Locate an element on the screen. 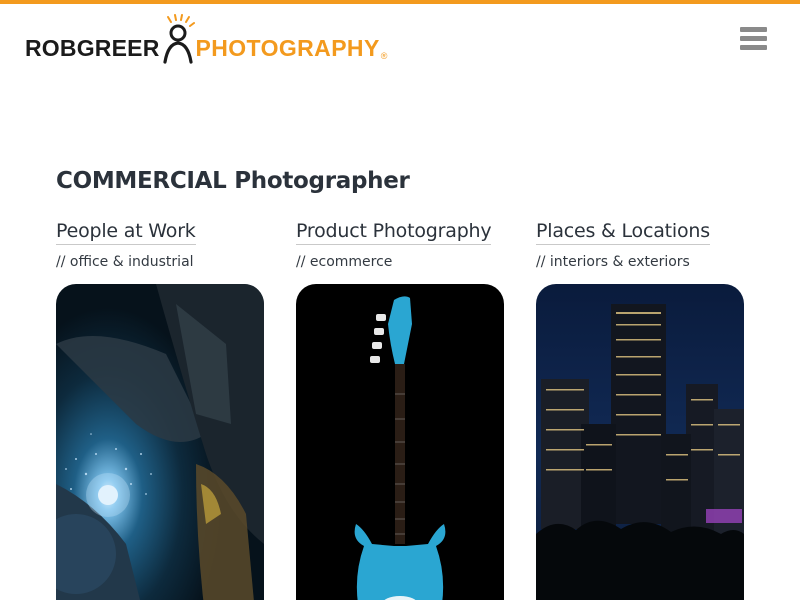  logo-figure-icon is located at coordinates (178, 39).